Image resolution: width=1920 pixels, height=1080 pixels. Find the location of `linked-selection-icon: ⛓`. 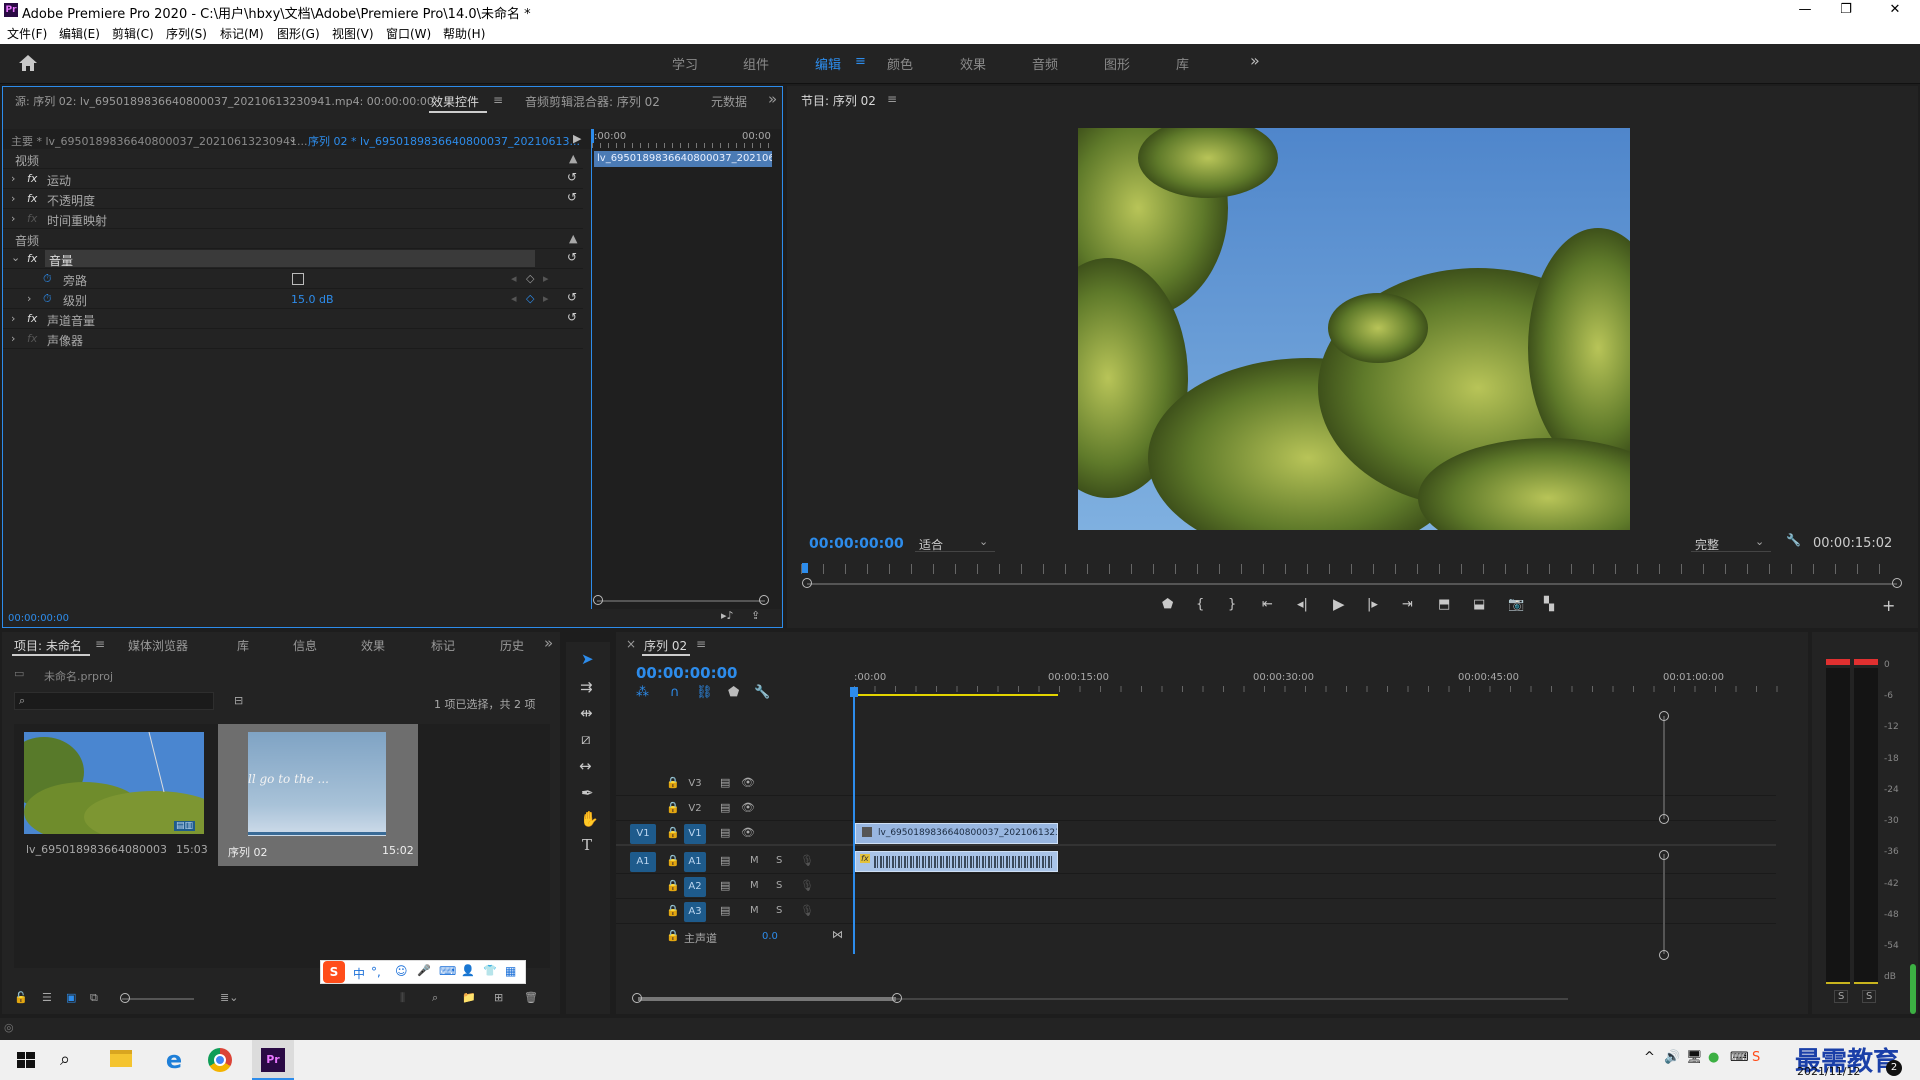

linked-selection-icon: ⛓ is located at coordinates (704, 692).